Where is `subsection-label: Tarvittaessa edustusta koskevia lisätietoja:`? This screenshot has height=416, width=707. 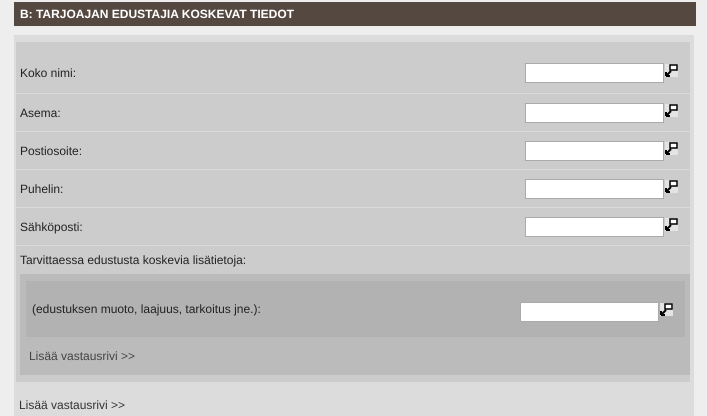
subsection-label: Tarvittaessa edustusta koskevia lisätietoja: is located at coordinates (133, 260).